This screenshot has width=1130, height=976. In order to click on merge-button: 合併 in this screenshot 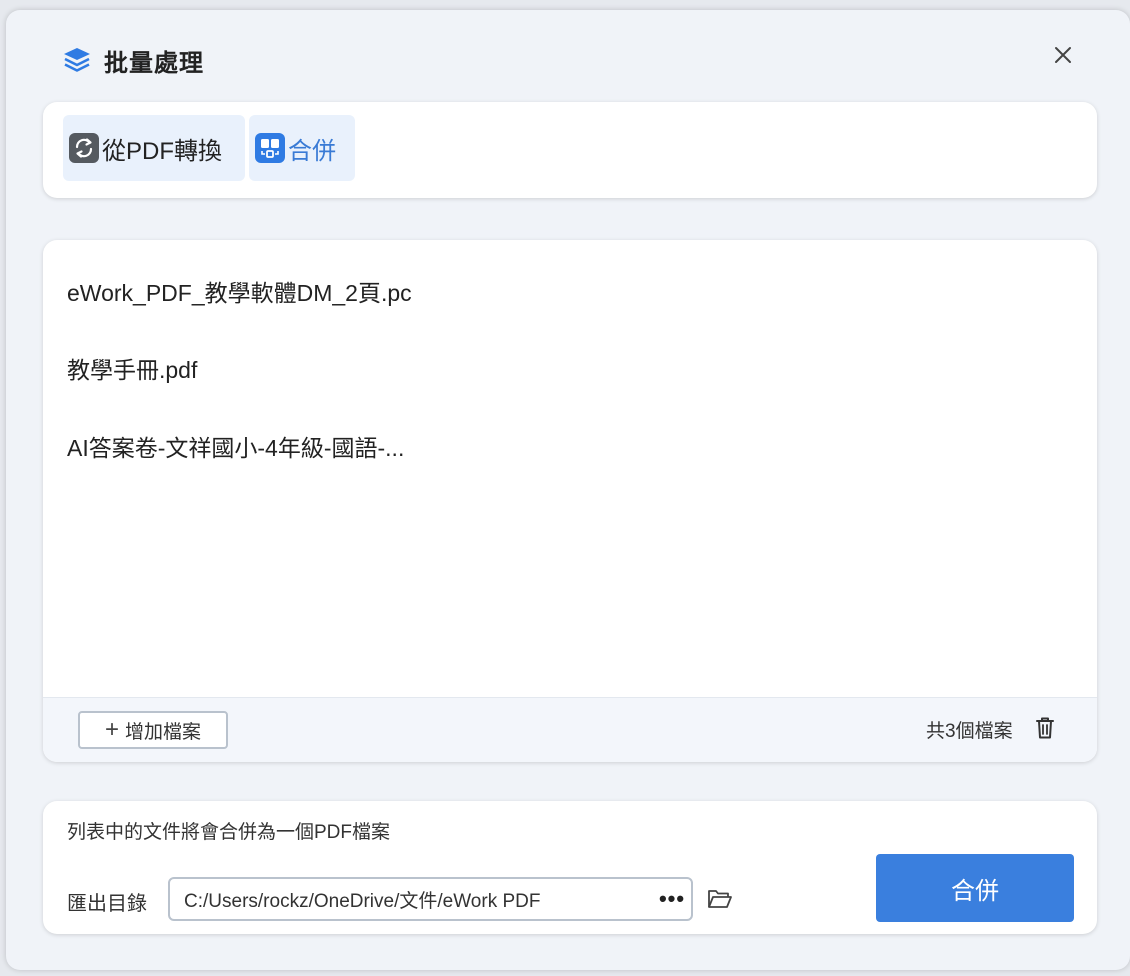, I will do `click(975, 888)`.